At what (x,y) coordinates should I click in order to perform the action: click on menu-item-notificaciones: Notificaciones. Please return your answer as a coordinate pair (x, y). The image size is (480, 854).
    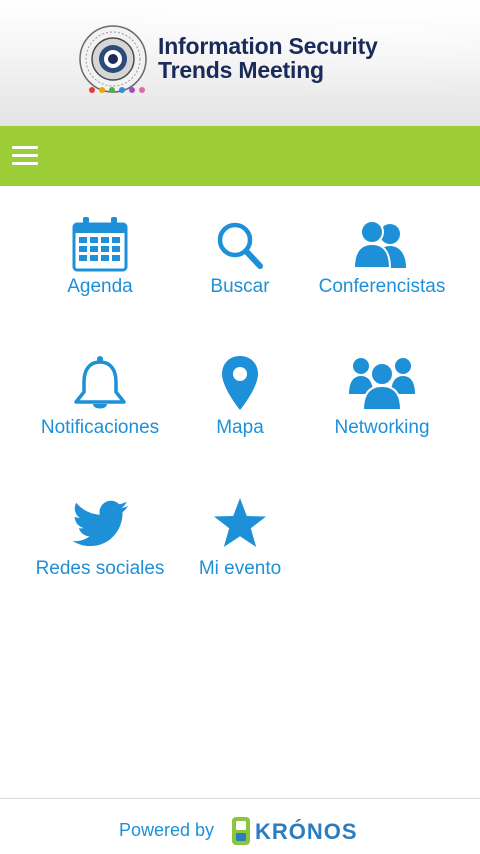
    Looking at the image, I should click on (100, 409).